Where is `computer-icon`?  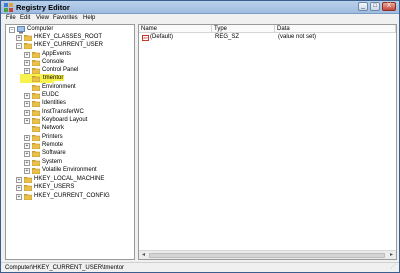
computer-icon is located at coordinates (21, 30).